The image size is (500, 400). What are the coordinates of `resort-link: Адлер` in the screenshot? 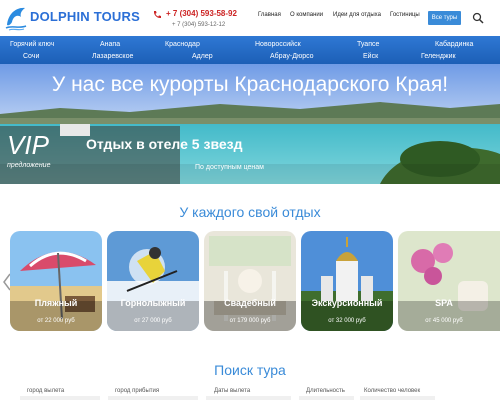 It's located at (202, 56).